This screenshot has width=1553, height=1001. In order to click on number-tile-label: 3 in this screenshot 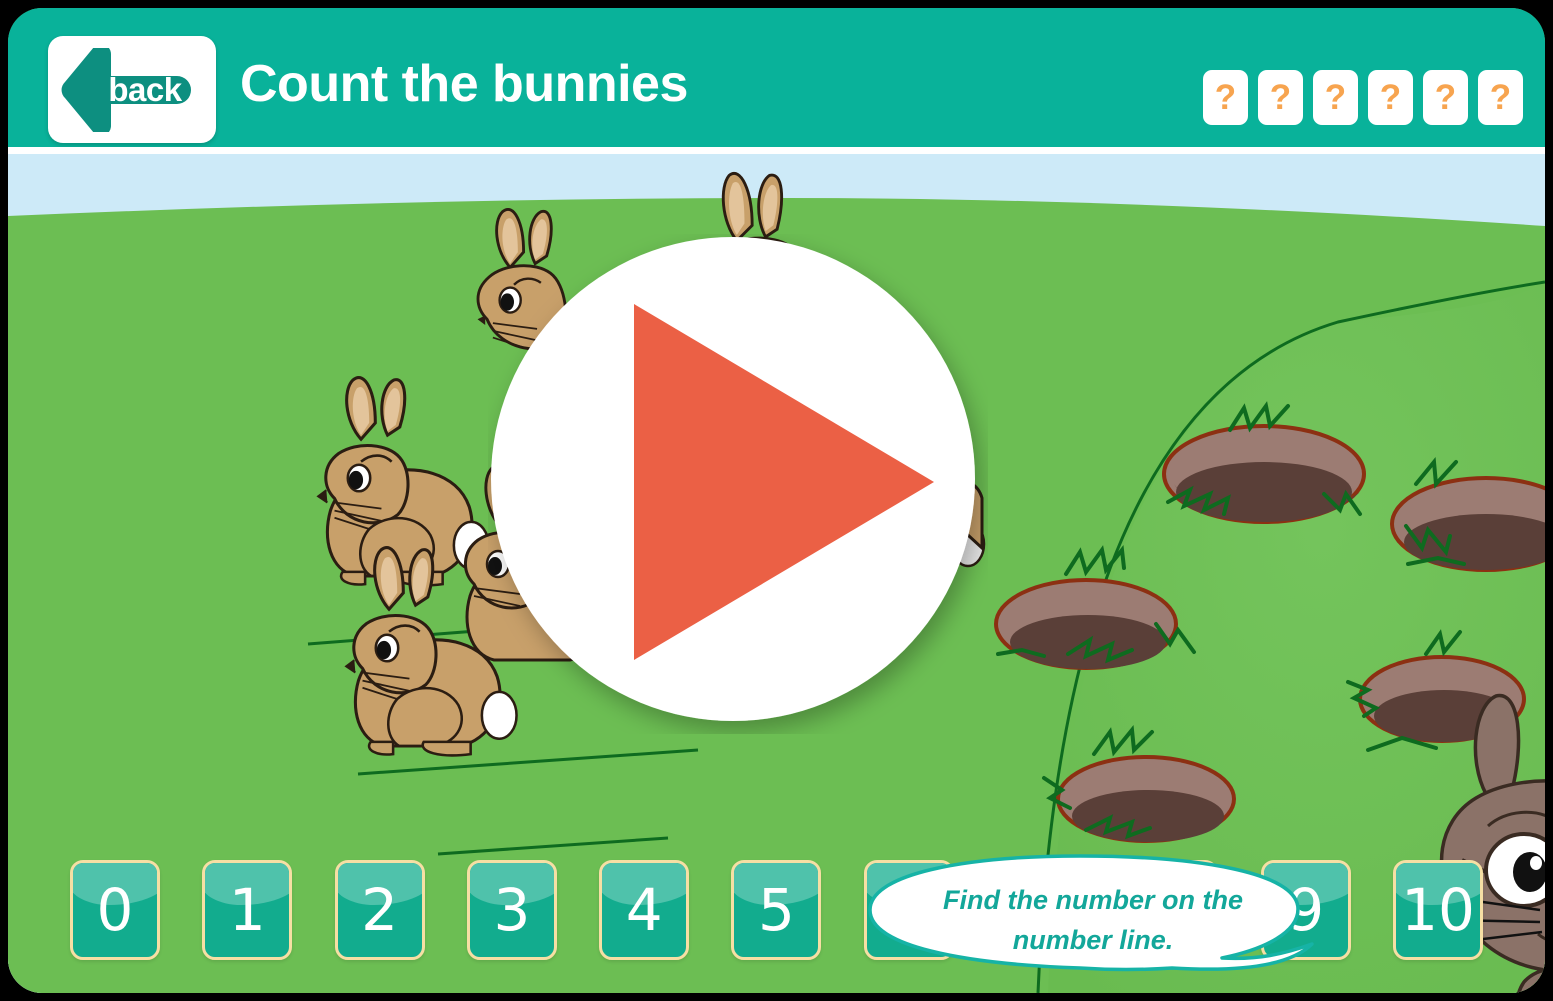, I will do `click(512, 910)`.